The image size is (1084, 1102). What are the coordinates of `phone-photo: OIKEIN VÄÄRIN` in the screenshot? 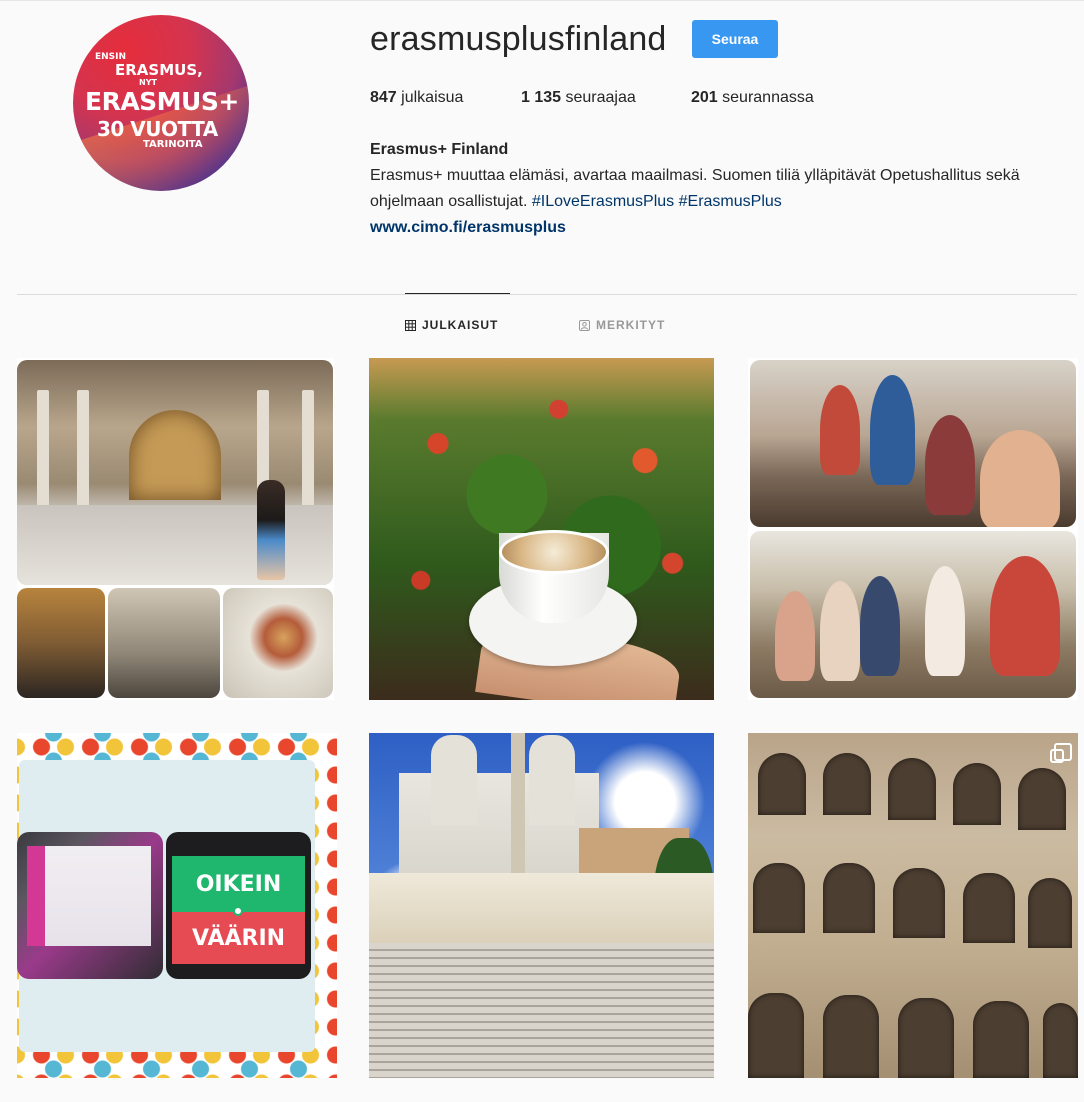 It's located at (238, 905).